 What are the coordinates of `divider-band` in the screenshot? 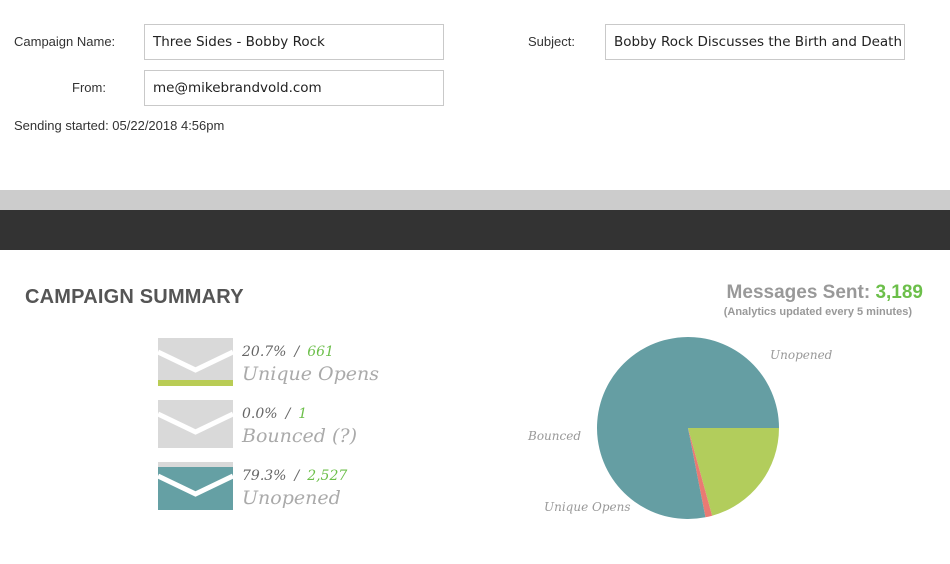 It's located at (475, 200).